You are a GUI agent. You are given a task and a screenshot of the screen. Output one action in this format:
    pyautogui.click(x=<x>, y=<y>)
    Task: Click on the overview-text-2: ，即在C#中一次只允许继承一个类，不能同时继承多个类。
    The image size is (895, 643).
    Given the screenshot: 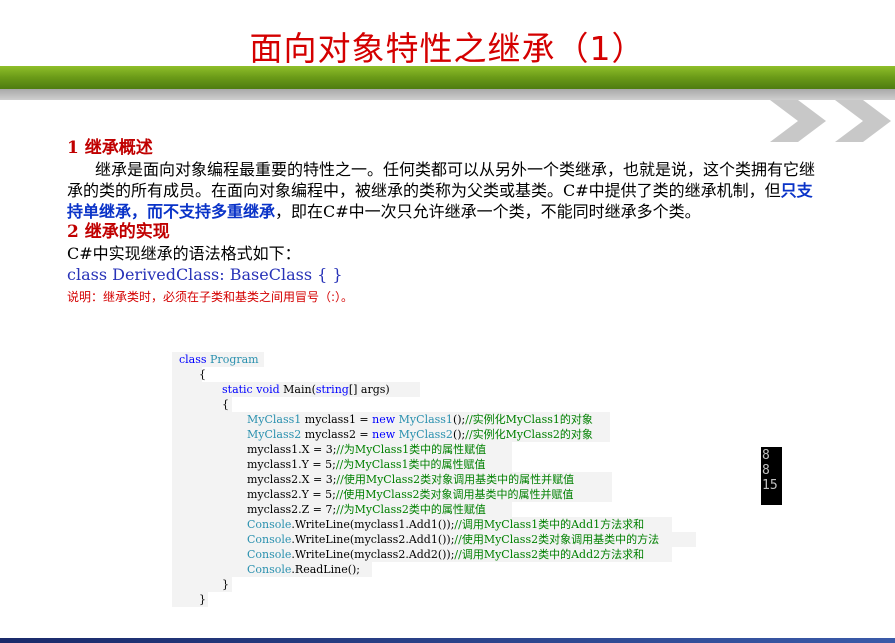 What is the action you would take?
    pyautogui.click(x=488, y=211)
    